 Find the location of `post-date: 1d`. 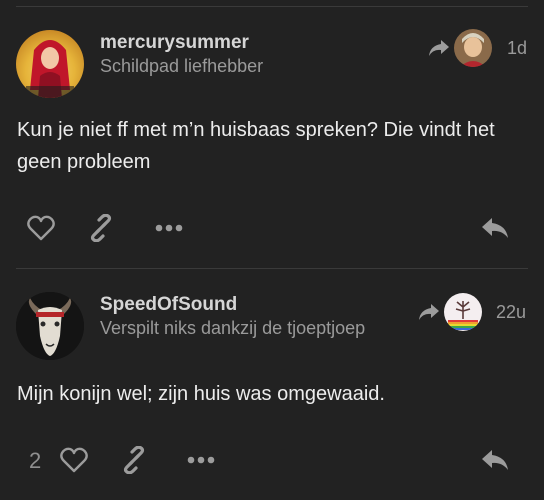

post-date: 1d is located at coordinates (517, 48).